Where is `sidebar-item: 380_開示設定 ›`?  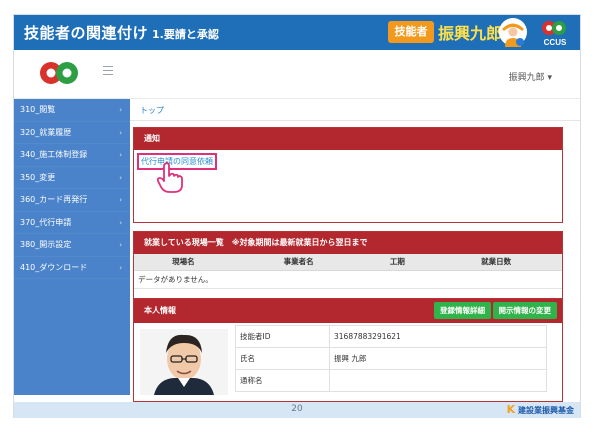 sidebar-item: 380_開示設定 › is located at coordinates (72, 245).